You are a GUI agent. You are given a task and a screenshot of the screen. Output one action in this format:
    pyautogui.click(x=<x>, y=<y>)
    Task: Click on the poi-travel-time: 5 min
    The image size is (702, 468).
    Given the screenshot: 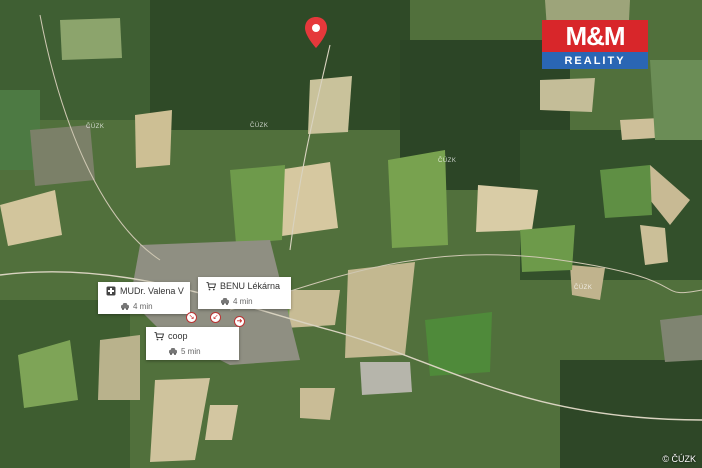 What is the action you would take?
    pyautogui.click(x=191, y=351)
    